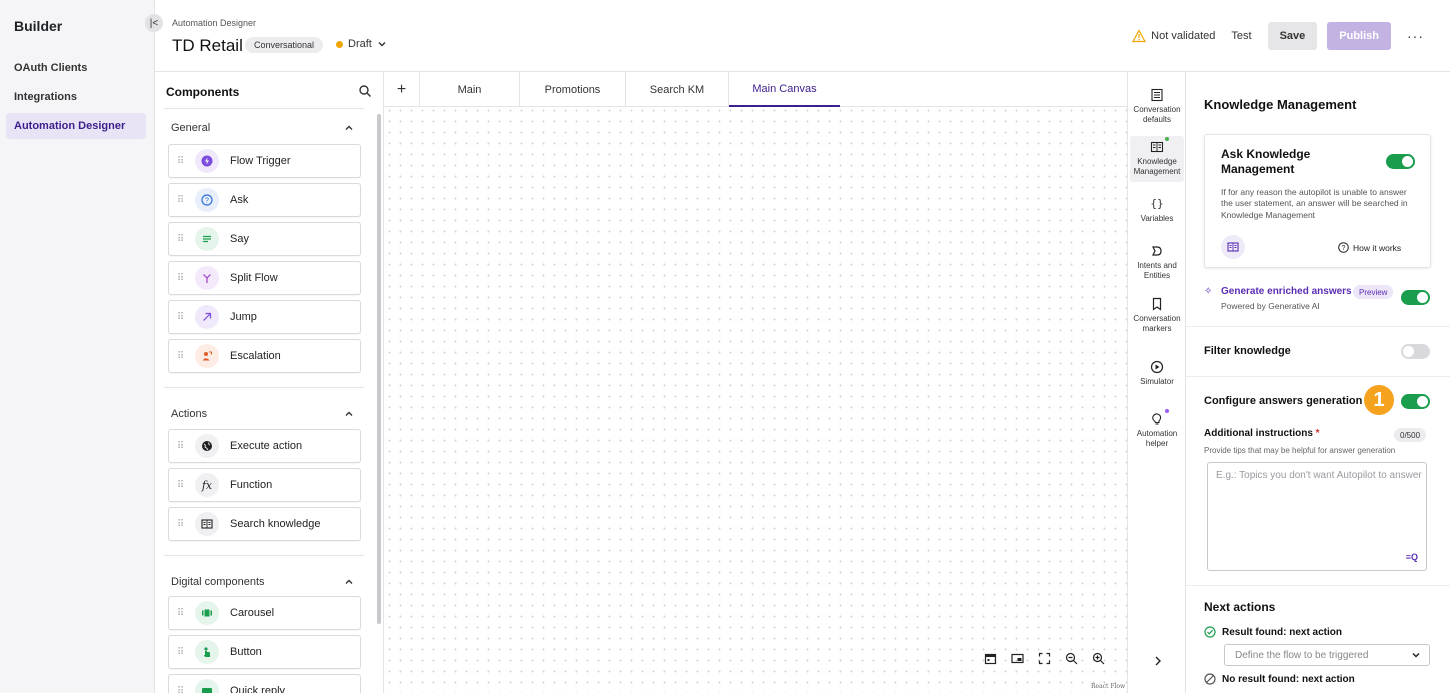  I want to click on tab-main-canvas: Main Canvas, so click(784, 89).